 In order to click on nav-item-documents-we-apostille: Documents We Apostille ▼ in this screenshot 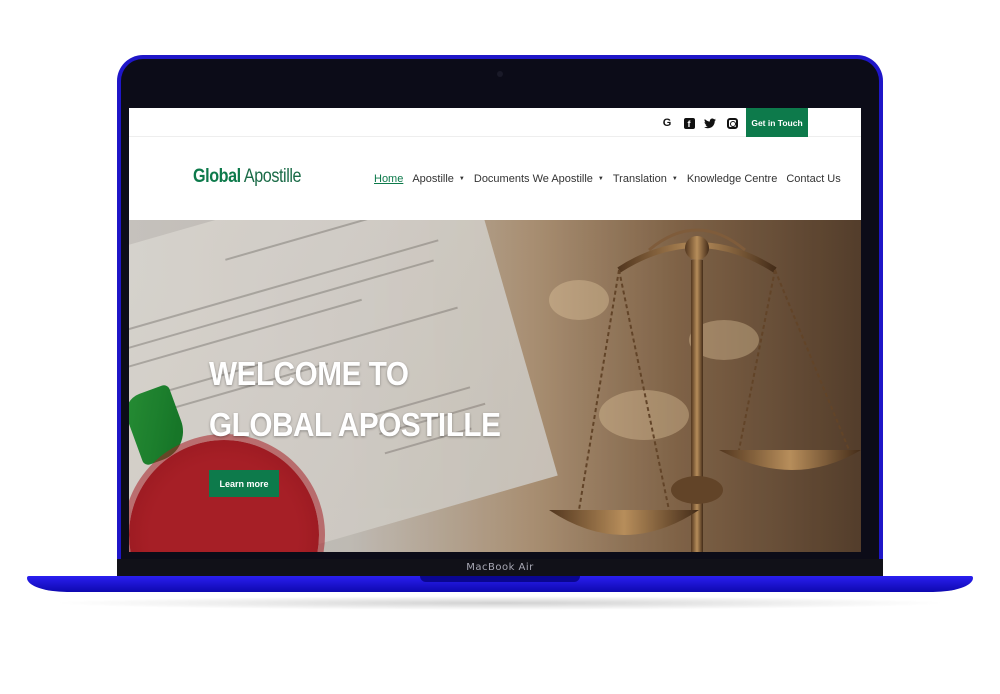, I will do `click(539, 179)`.